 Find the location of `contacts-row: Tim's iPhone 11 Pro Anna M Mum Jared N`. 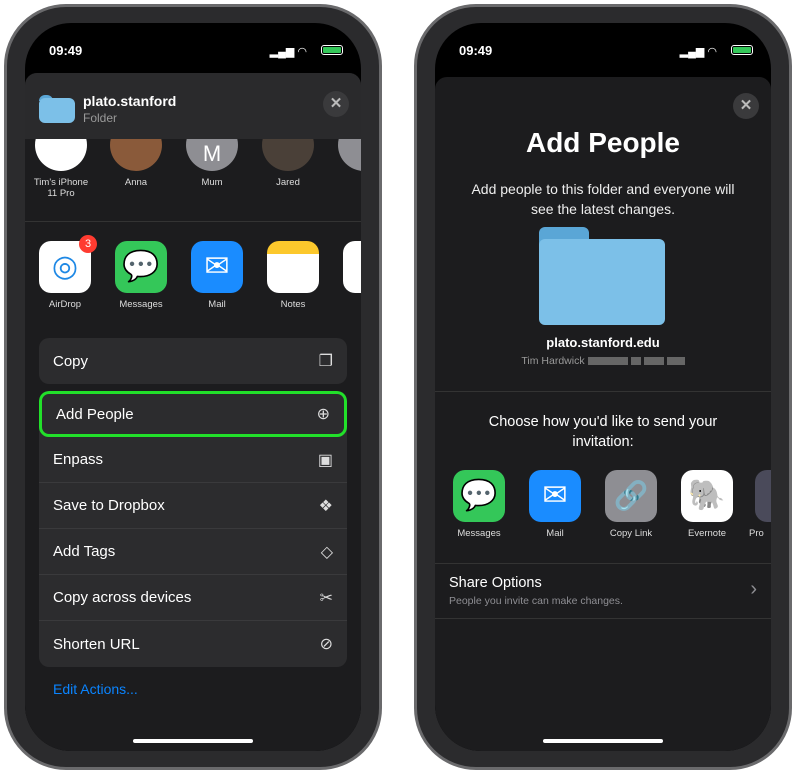

contacts-row: Tim's iPhone 11 Pro Anna M Mum Jared N is located at coordinates (193, 180).